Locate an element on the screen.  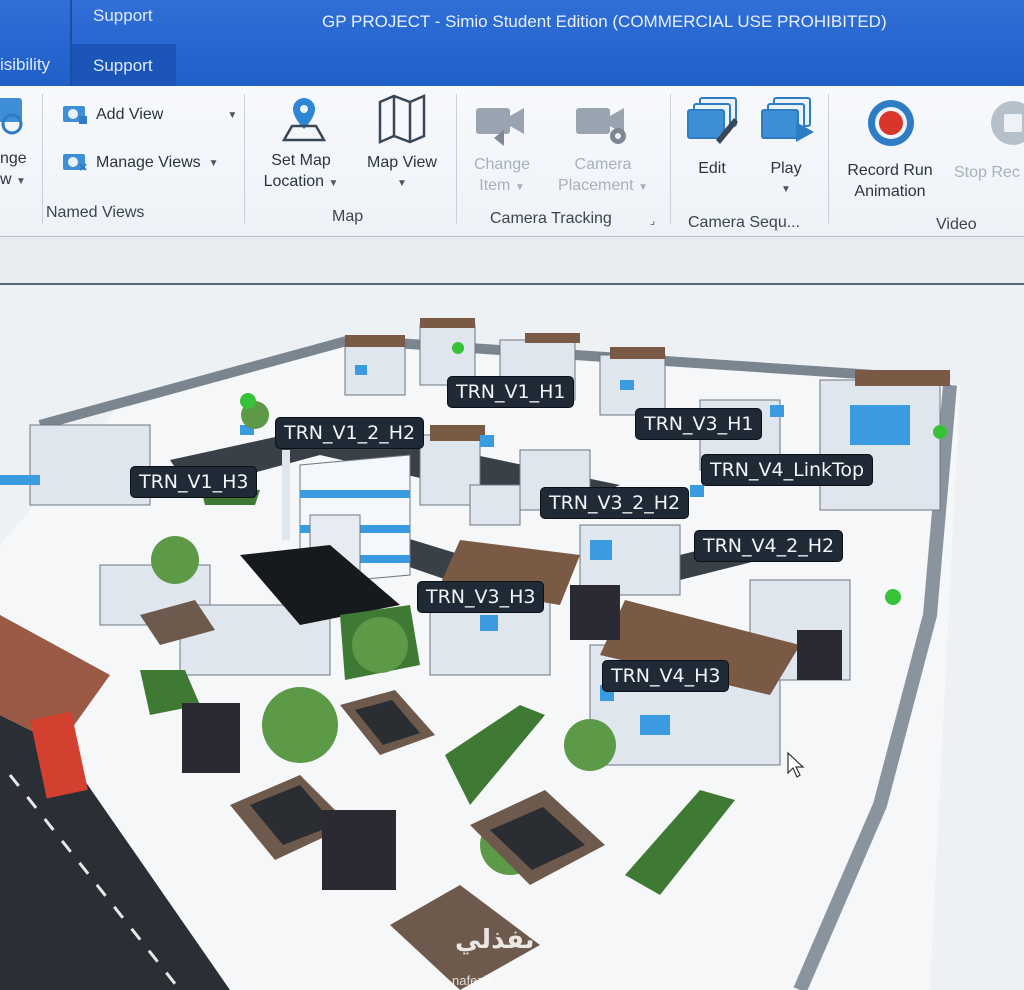
mouse-cursor-icon is located at coordinates (796, 767).